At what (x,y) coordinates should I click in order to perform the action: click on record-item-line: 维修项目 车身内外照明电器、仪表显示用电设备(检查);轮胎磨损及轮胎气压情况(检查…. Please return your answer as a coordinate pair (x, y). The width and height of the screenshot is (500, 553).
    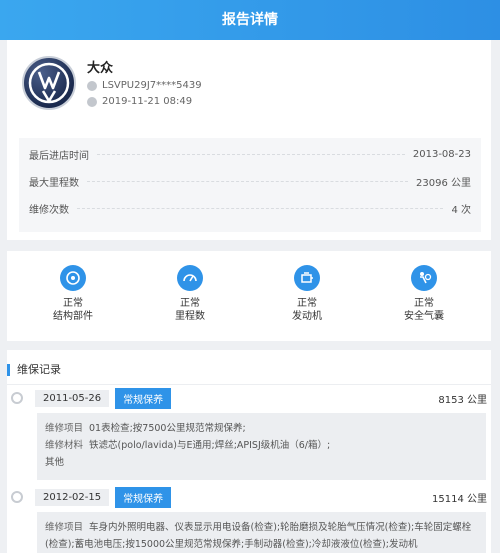
    Looking at the image, I should click on (261, 536).